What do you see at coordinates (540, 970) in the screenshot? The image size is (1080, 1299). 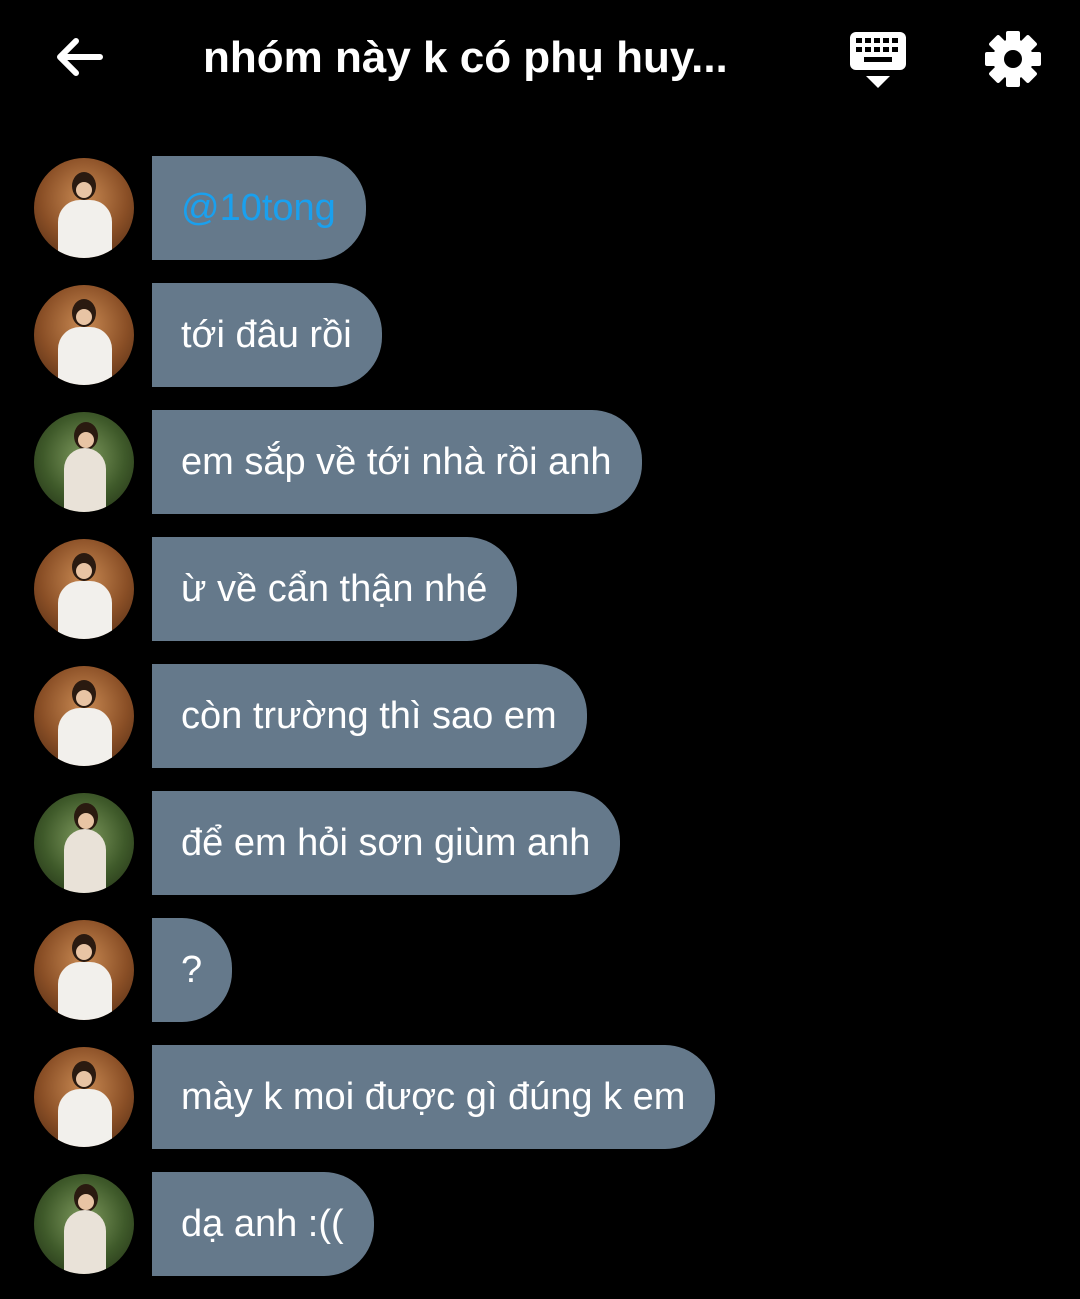 I see `message-row: ?` at bounding box center [540, 970].